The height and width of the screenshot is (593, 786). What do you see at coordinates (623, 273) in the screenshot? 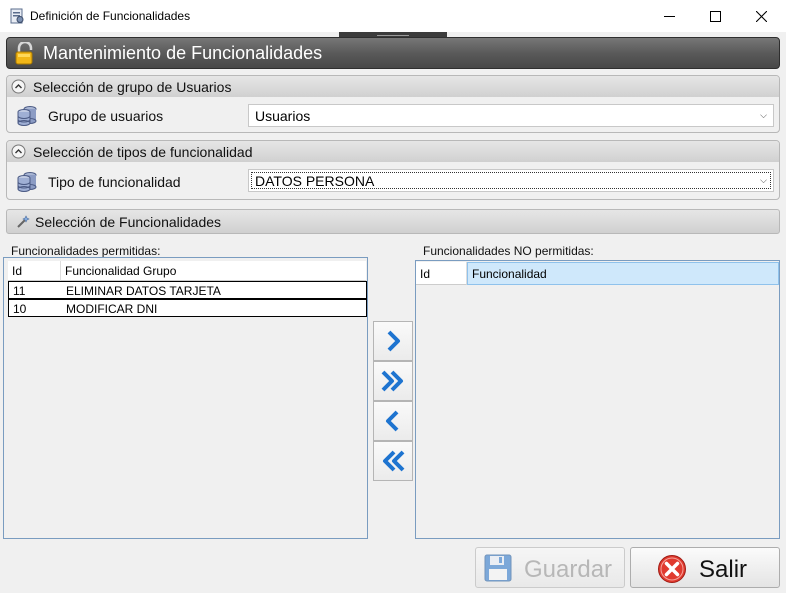
I see `column-header-functionality: Funcionalidad` at bounding box center [623, 273].